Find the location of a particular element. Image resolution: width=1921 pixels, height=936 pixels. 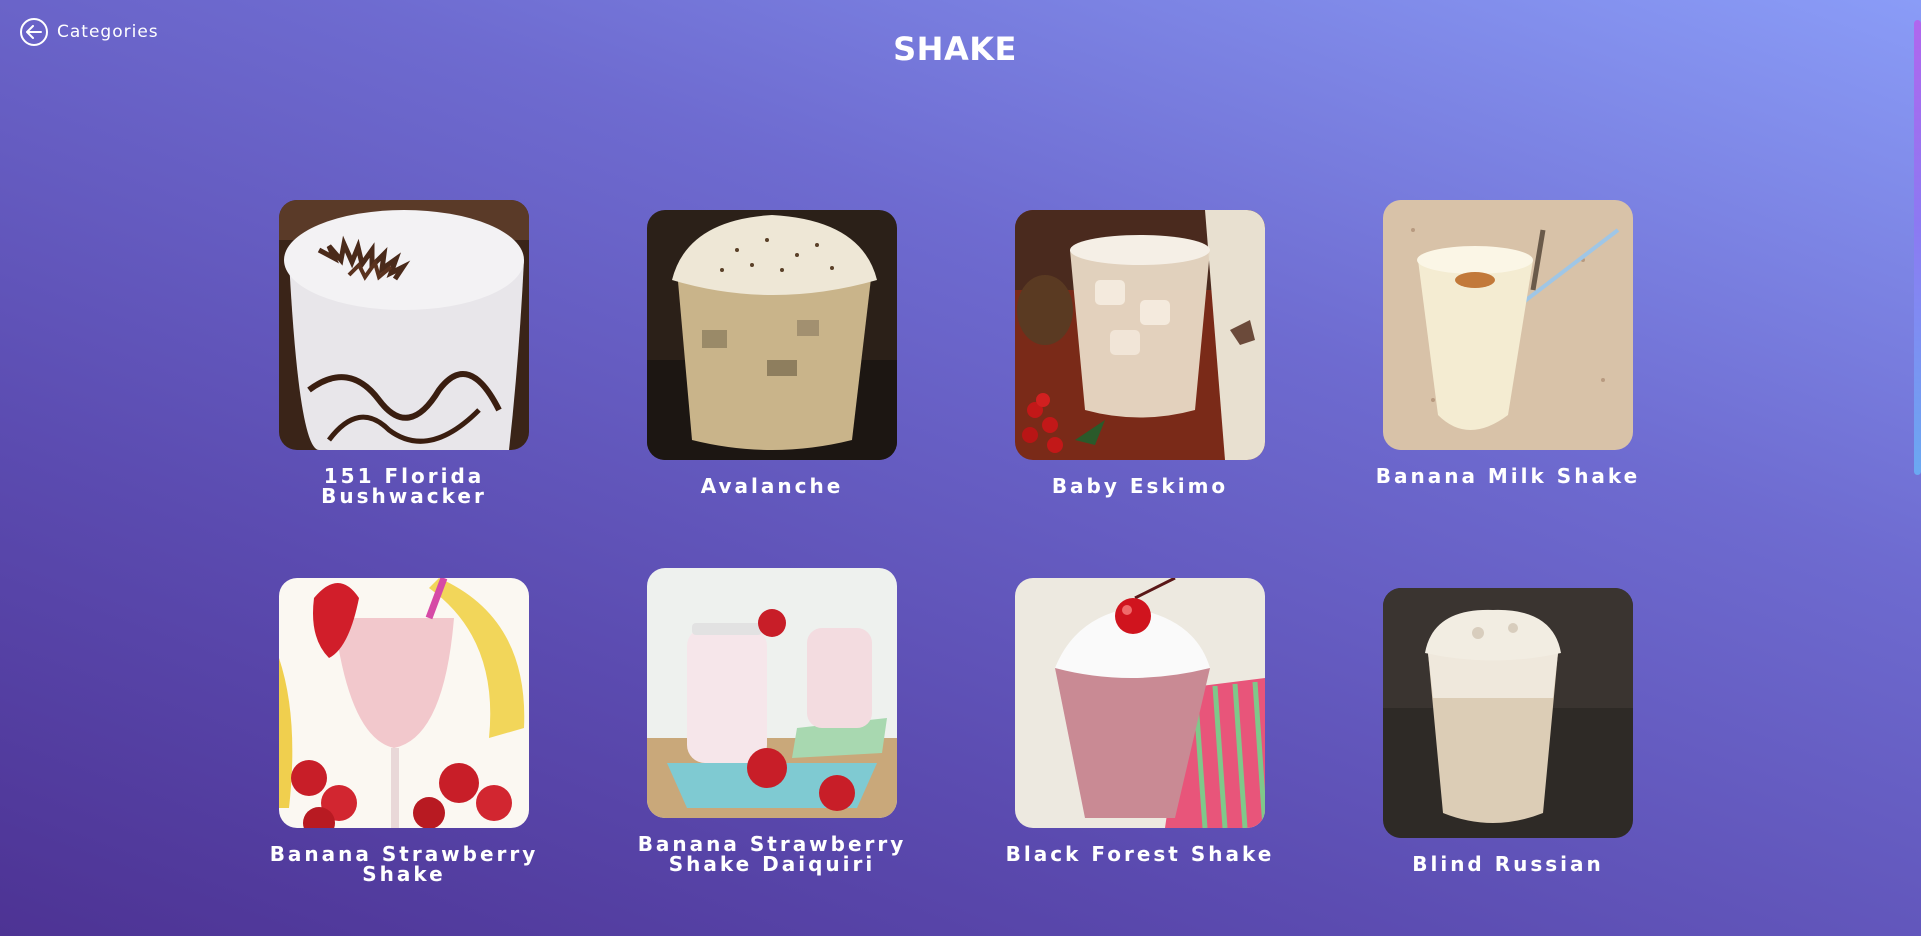

drink-name: Banana Milk Shake is located at coordinates (1508, 476).